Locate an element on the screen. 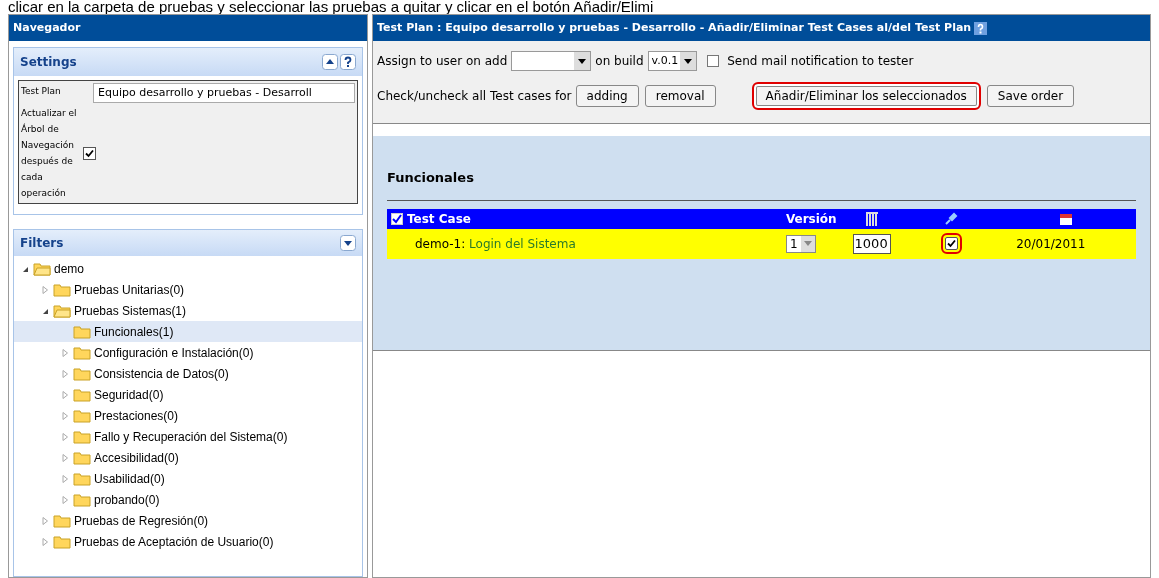 The height and width of the screenshot is (578, 1159). test-plan-select: Equipo desarrollo y pruebas - Desarroll is located at coordinates (224, 93).